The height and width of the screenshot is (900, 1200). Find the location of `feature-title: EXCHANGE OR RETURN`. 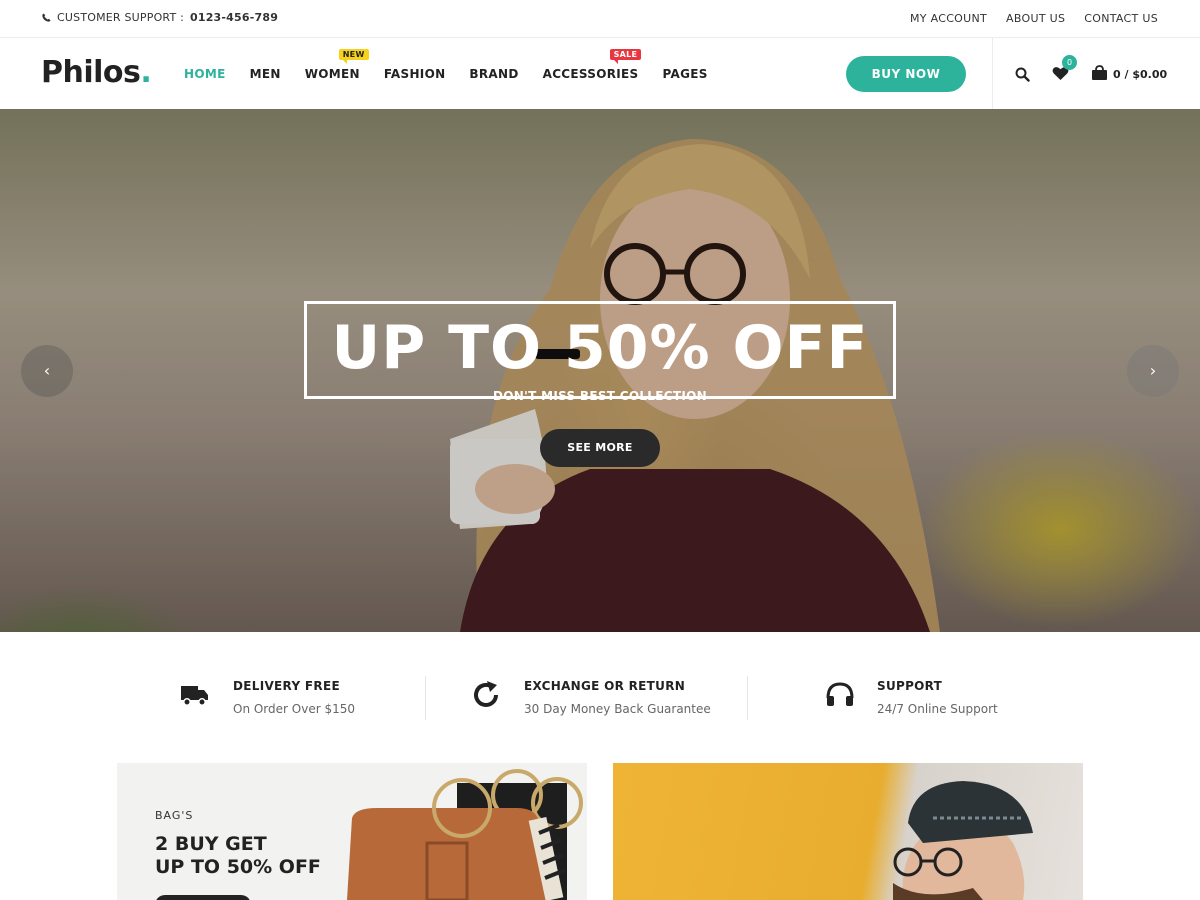

feature-title: EXCHANGE OR RETURN is located at coordinates (605, 686).